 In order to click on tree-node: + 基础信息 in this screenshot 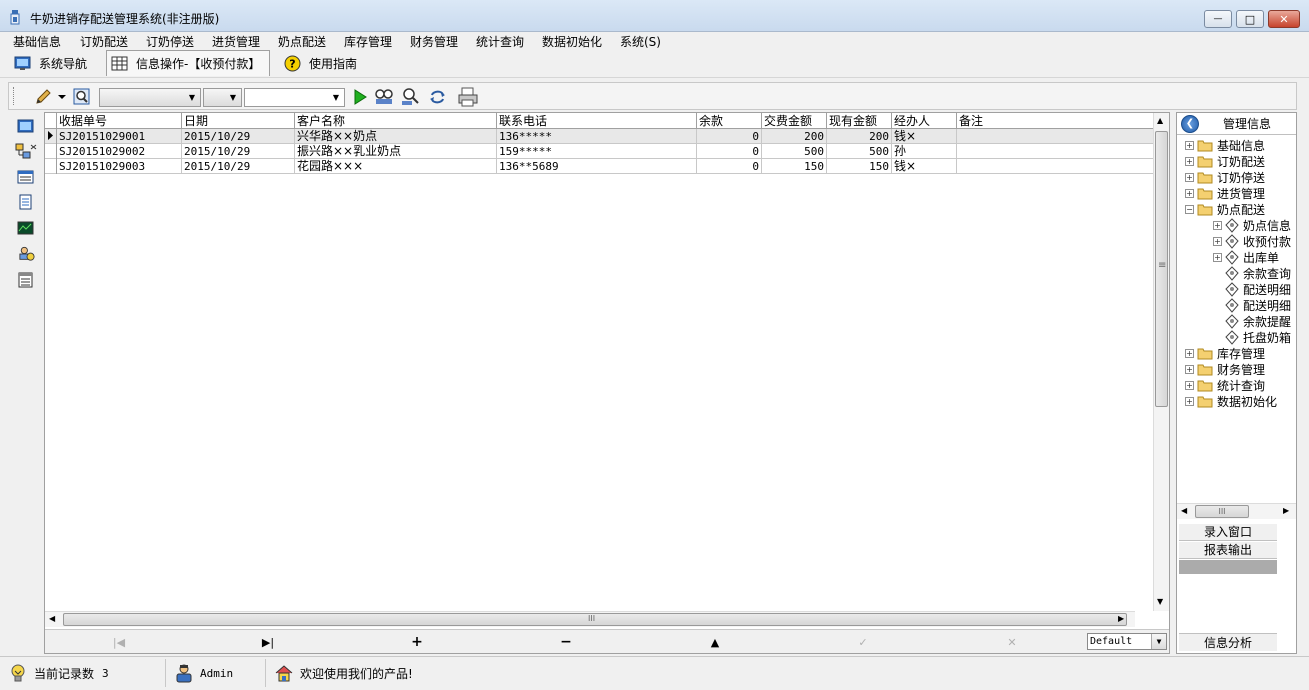, I will do `click(1225, 145)`.